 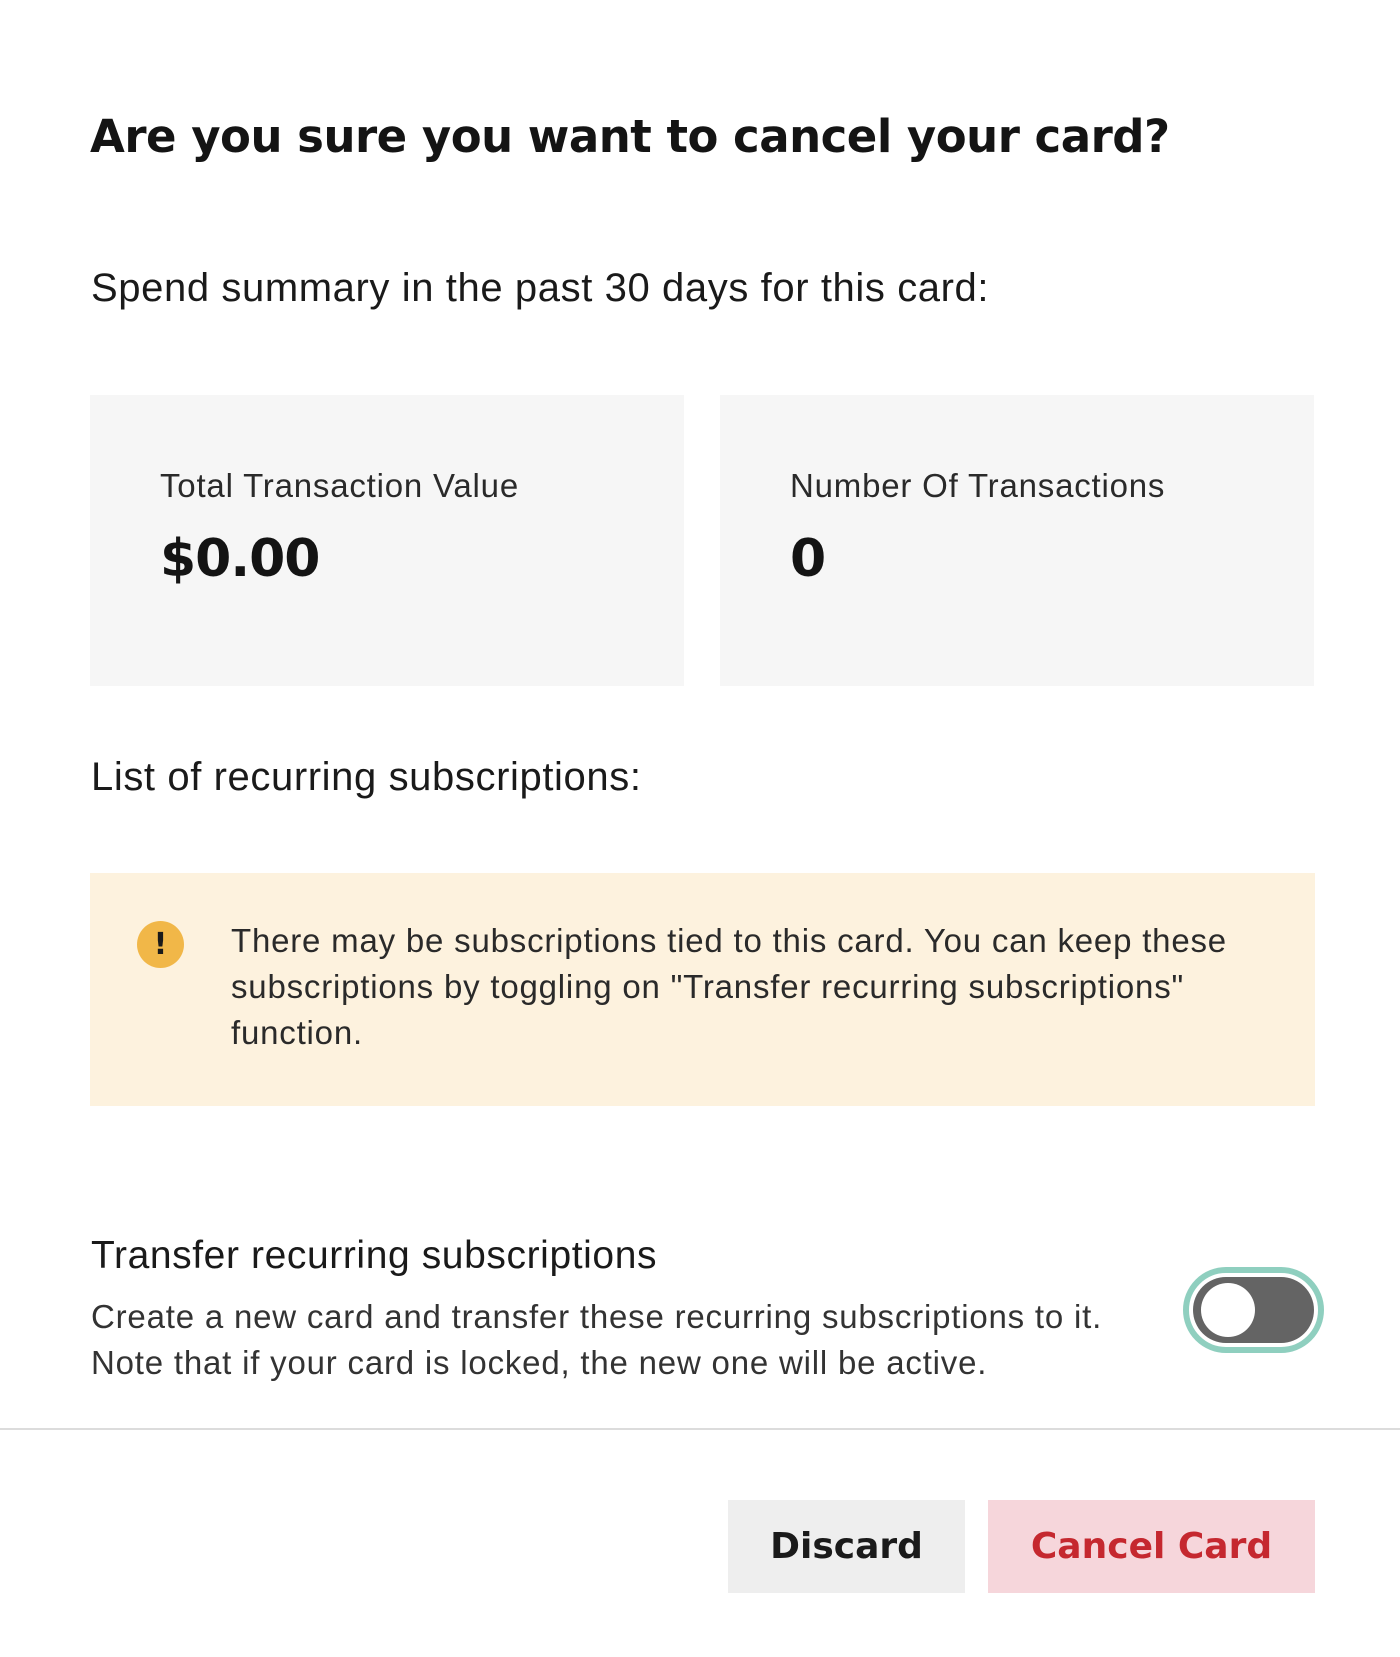 I want to click on stat-value: 0, so click(x=808, y=559).